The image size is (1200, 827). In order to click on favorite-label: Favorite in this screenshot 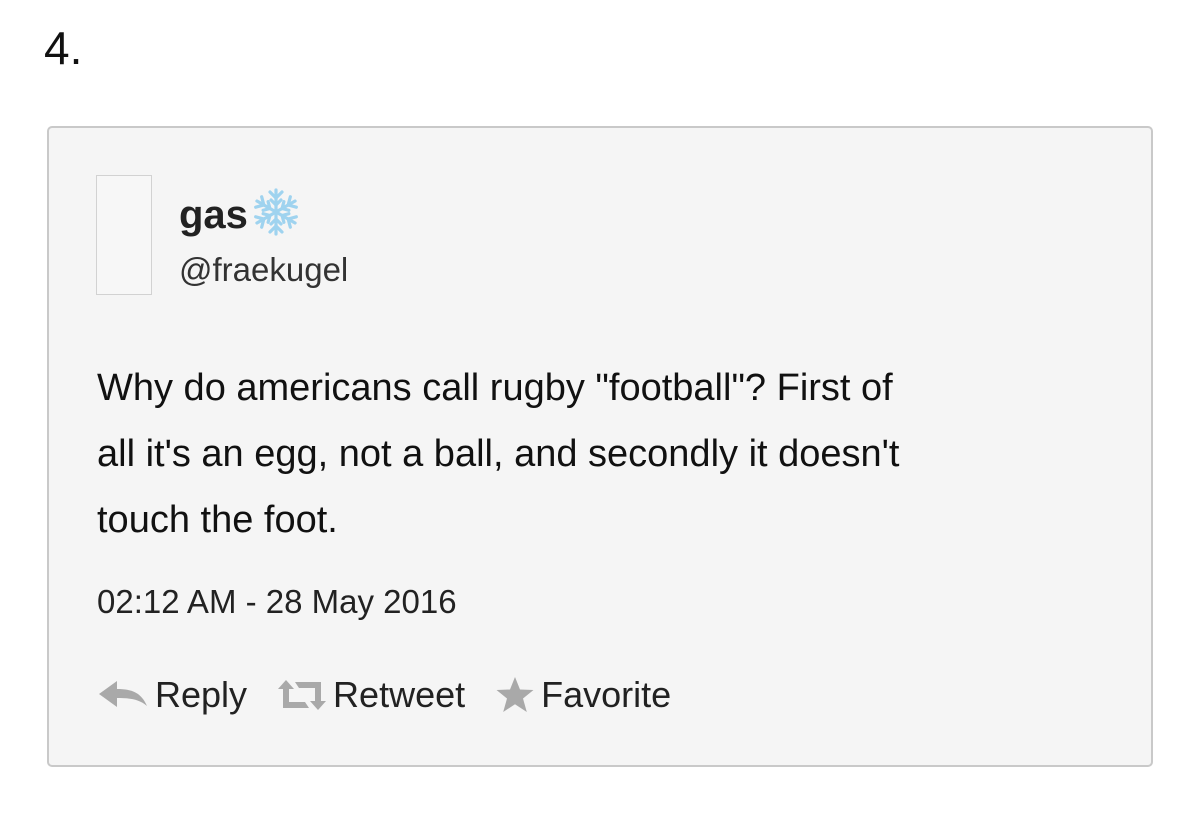, I will do `click(606, 694)`.